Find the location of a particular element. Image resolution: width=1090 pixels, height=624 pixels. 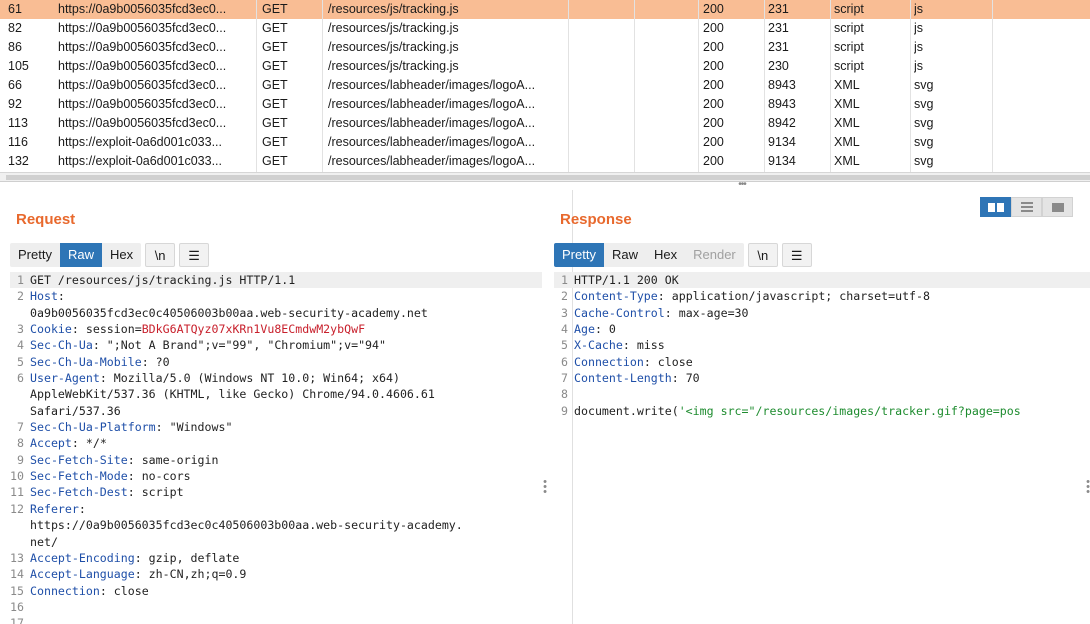

response-tab-hex: Hex is located at coordinates (665, 255).